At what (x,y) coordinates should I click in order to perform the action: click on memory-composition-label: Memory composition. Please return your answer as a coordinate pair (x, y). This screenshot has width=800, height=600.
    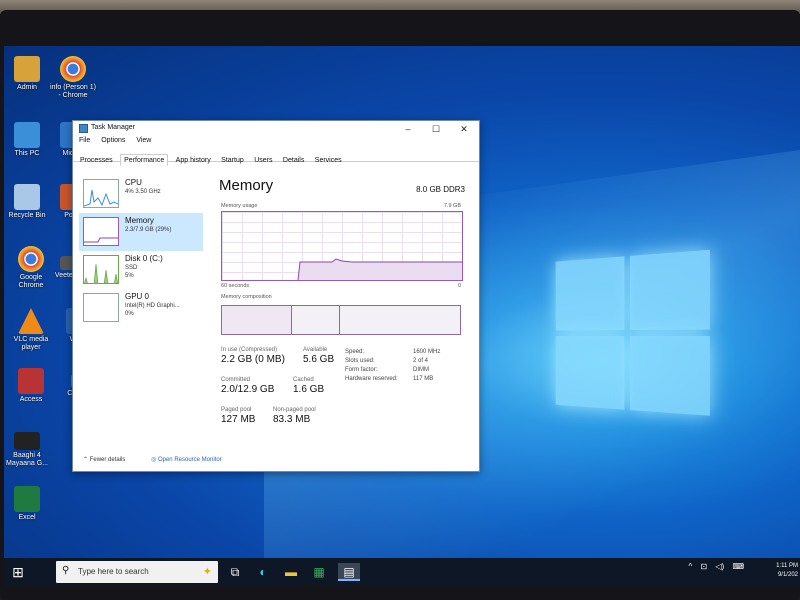
    Looking at the image, I should click on (246, 297).